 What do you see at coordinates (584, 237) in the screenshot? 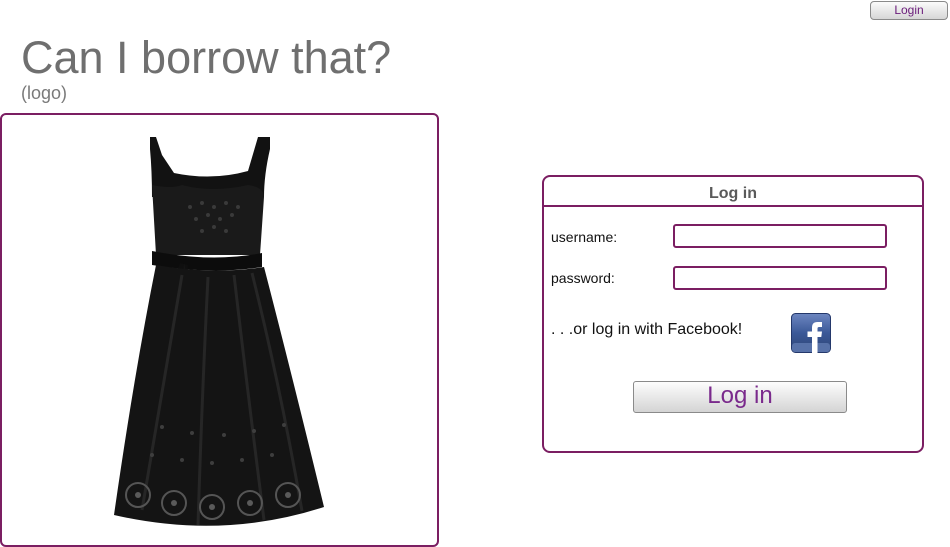
I see `username-label: username:` at bounding box center [584, 237].